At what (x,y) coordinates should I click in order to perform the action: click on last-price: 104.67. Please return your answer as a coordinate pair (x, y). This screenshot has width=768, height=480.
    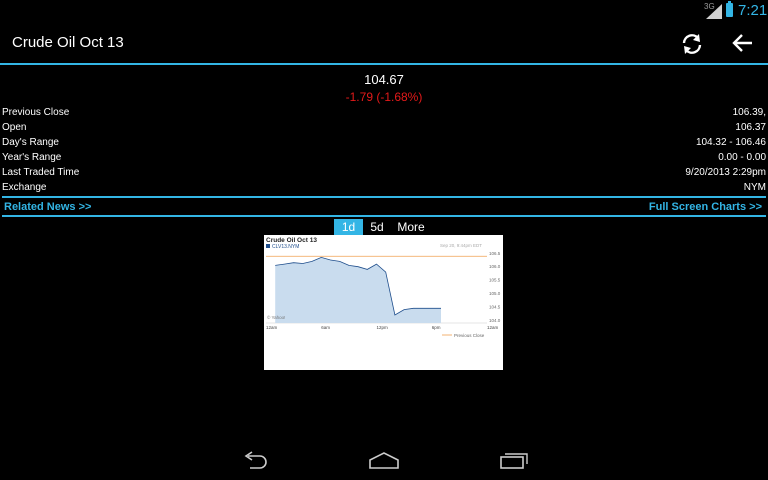
    Looking at the image, I should click on (384, 79).